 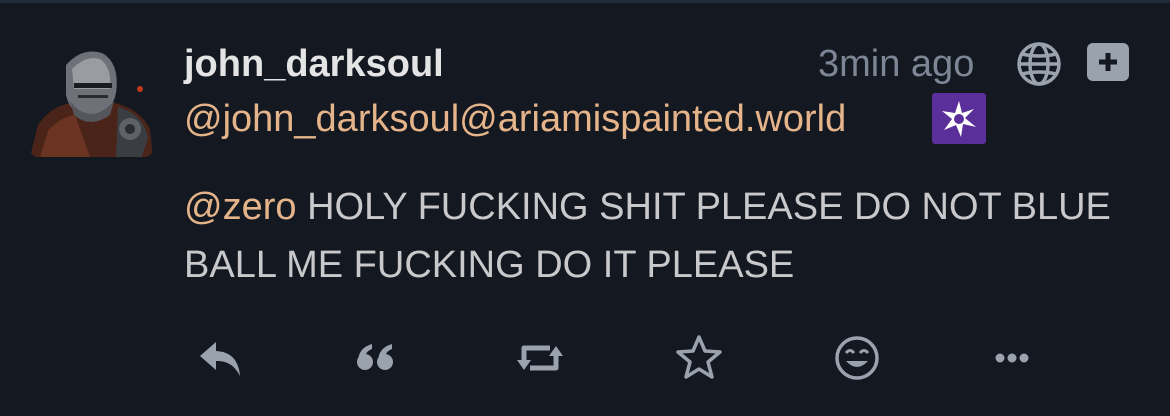 I want to click on ellipsis-icon, so click(x=1012, y=358).